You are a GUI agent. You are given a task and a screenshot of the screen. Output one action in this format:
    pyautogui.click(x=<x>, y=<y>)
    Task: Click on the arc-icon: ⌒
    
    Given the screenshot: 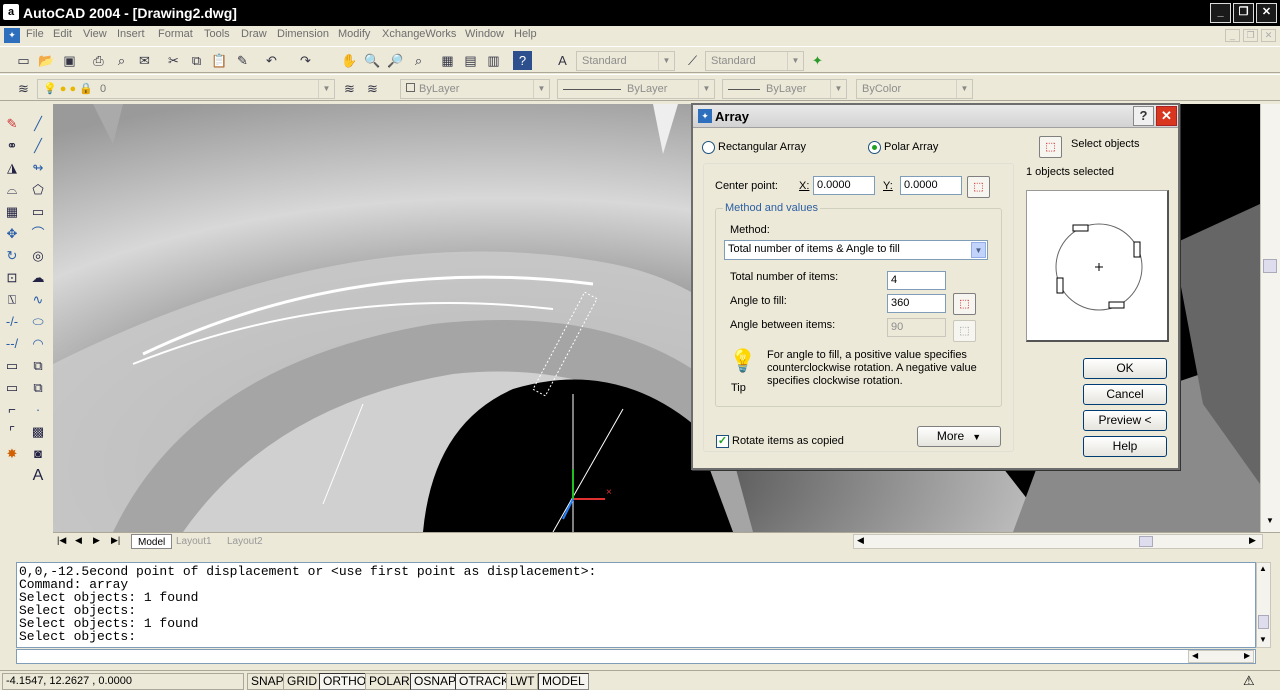 What is the action you would take?
    pyautogui.click(x=38, y=234)
    